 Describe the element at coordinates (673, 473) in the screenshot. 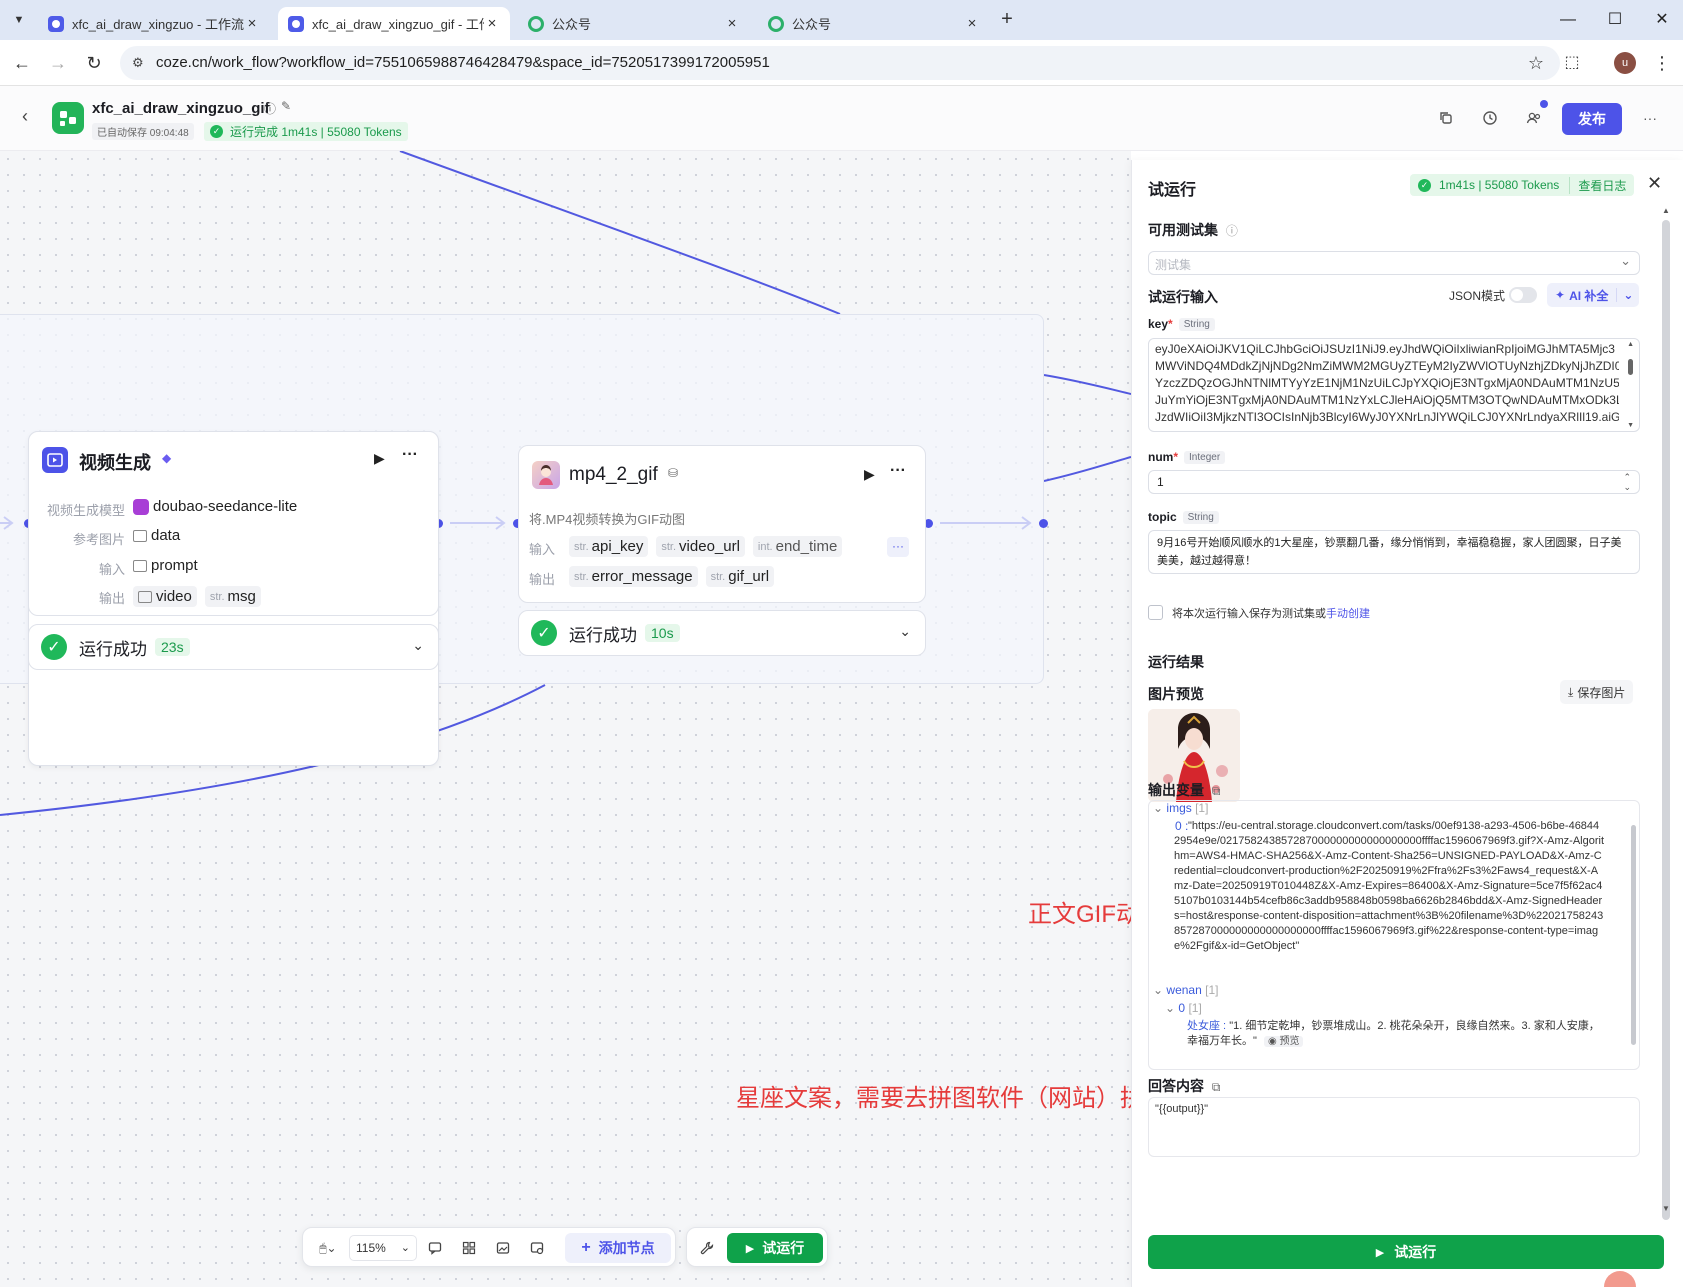

I see `plugin-icon: ⛁` at that location.